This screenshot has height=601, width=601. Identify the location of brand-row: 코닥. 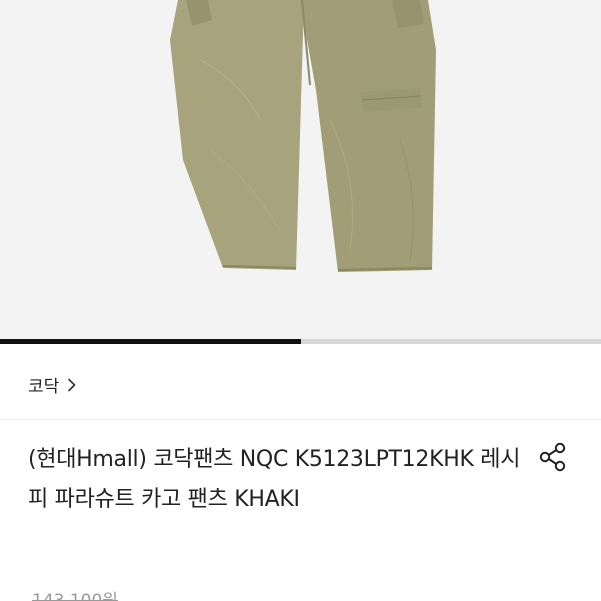
(300, 382).